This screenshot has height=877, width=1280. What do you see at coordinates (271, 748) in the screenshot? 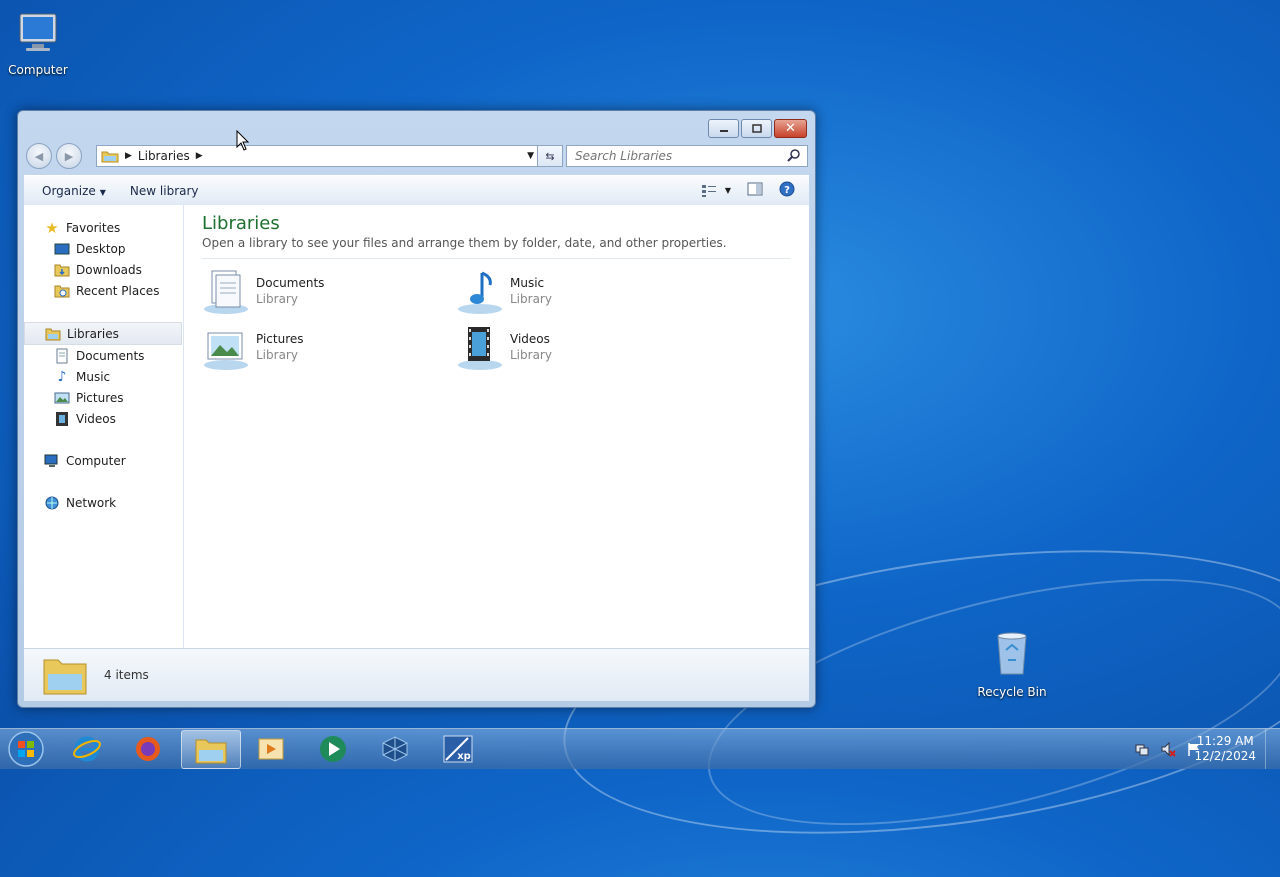
I see `taskbar-media-player` at bounding box center [271, 748].